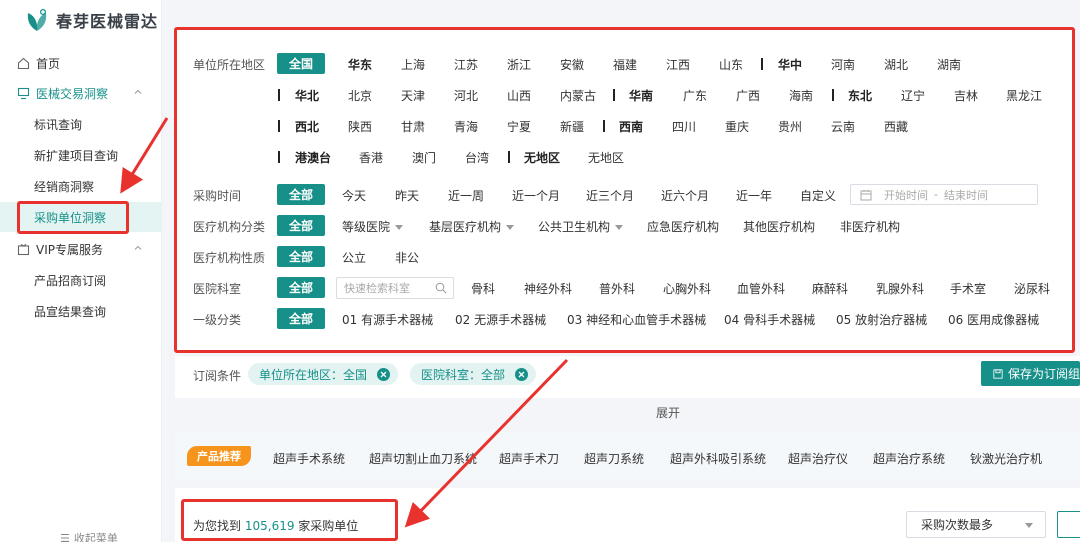 This screenshot has width=1080, height=542. What do you see at coordinates (313, 374) in the screenshot?
I see `subscription-tag-label: 单位所在地区：全国` at bounding box center [313, 374].